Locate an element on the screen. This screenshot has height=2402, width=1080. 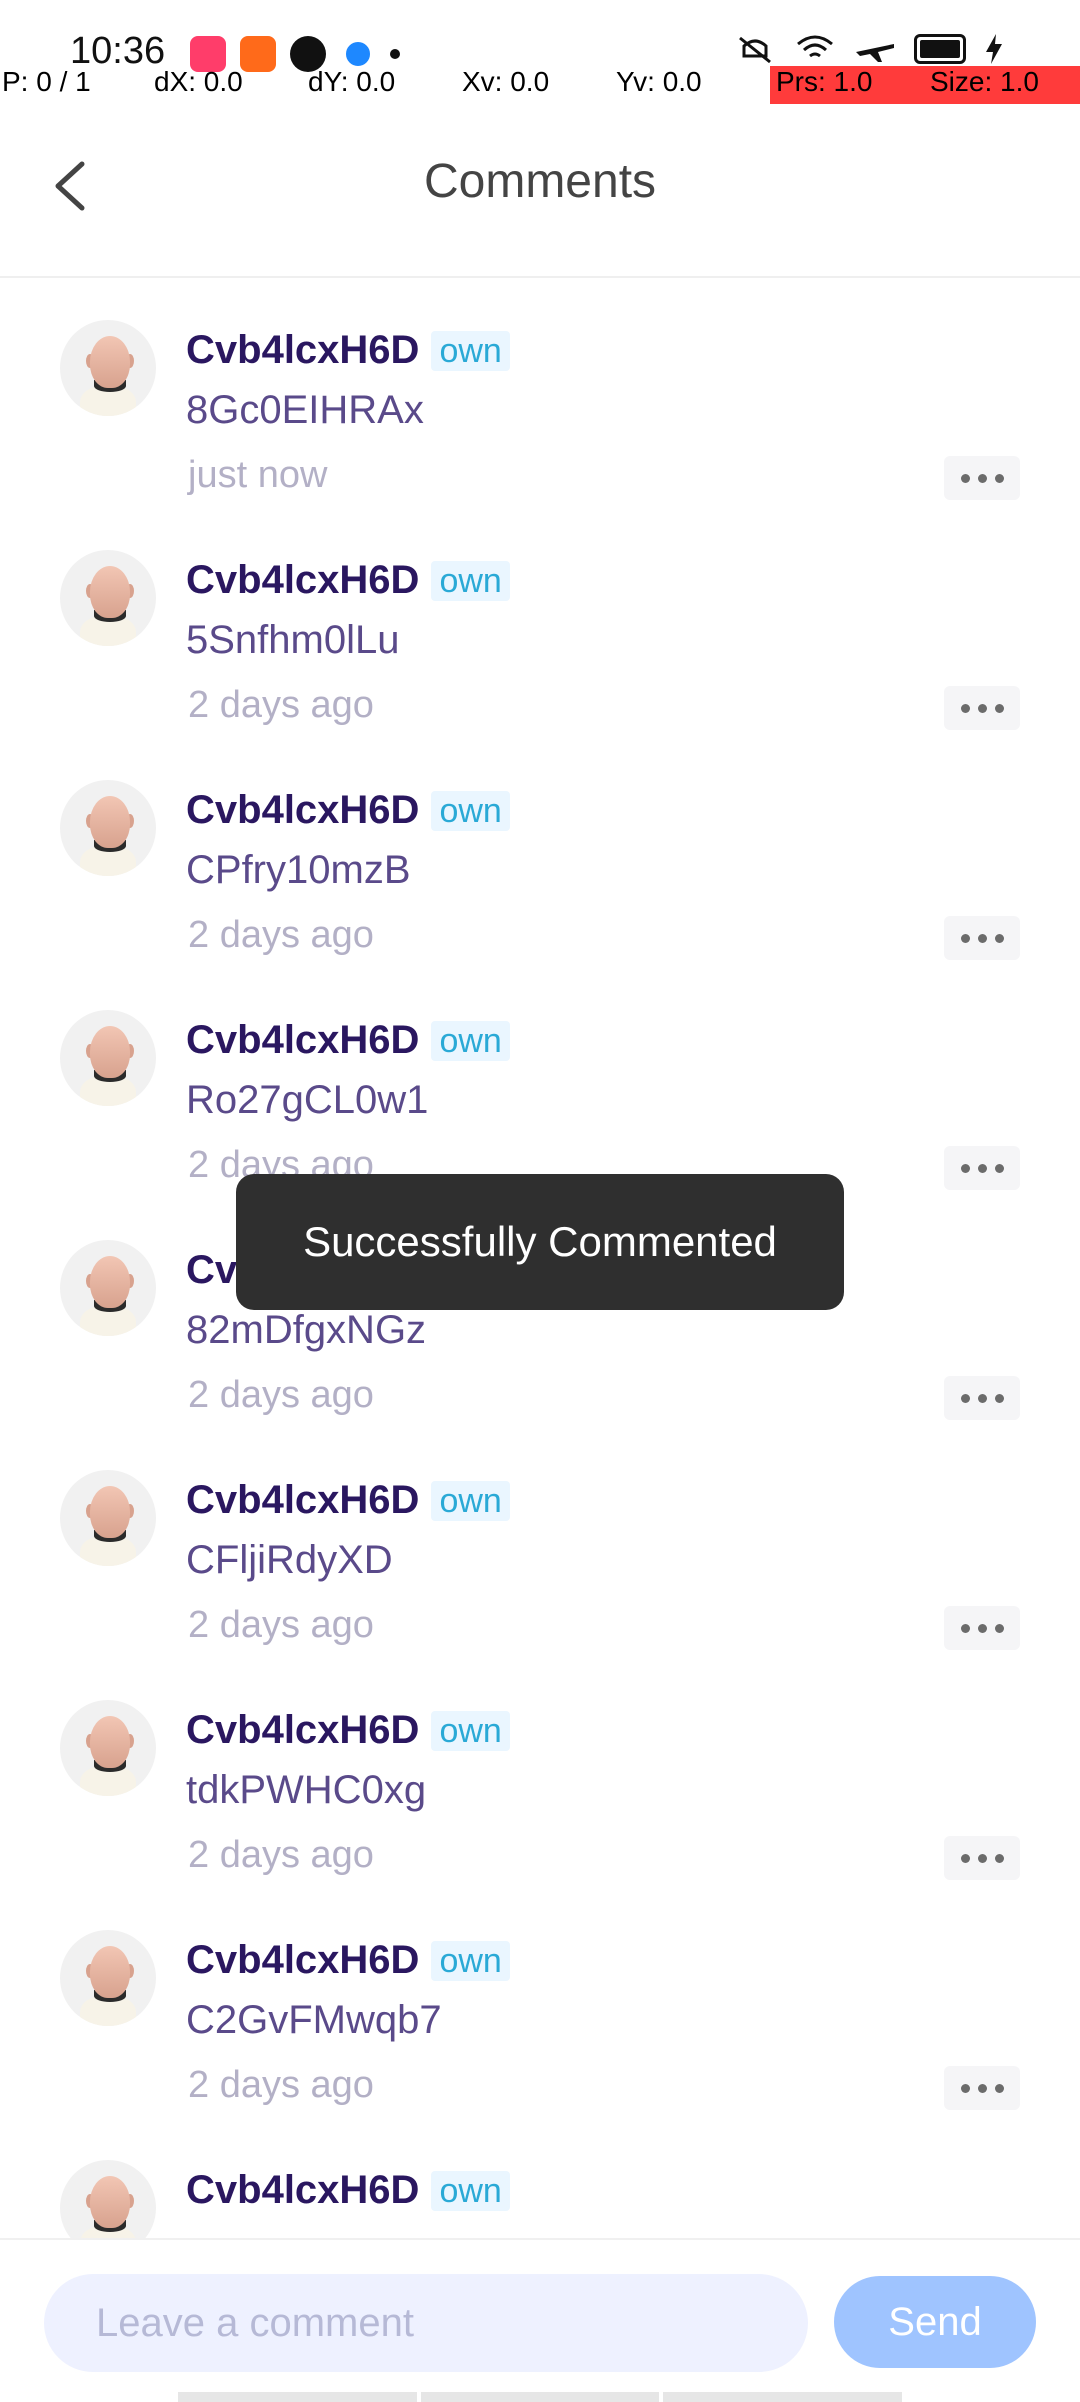
comment-text: tdkPWHC0xg is located at coordinates (306, 1790).